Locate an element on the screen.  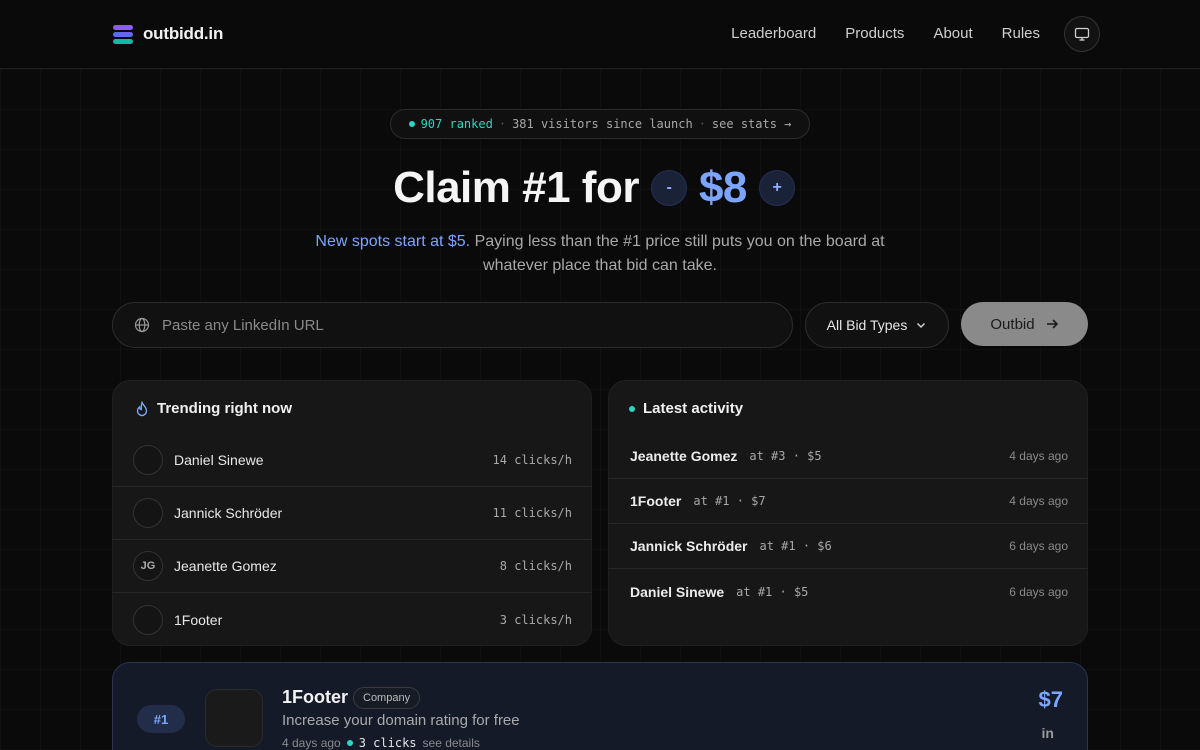
activity-name: Jannick Schröder is located at coordinates (689, 546).